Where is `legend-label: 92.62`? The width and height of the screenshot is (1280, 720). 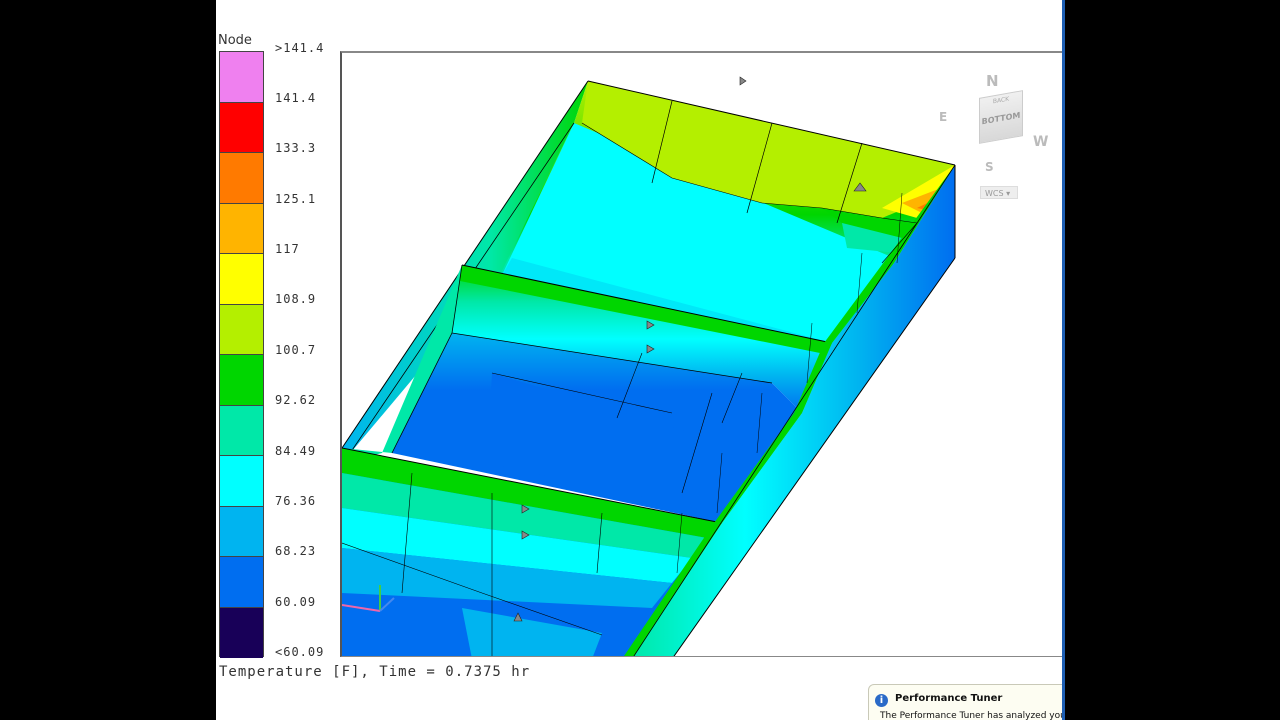 legend-label: 92.62 is located at coordinates (296, 400).